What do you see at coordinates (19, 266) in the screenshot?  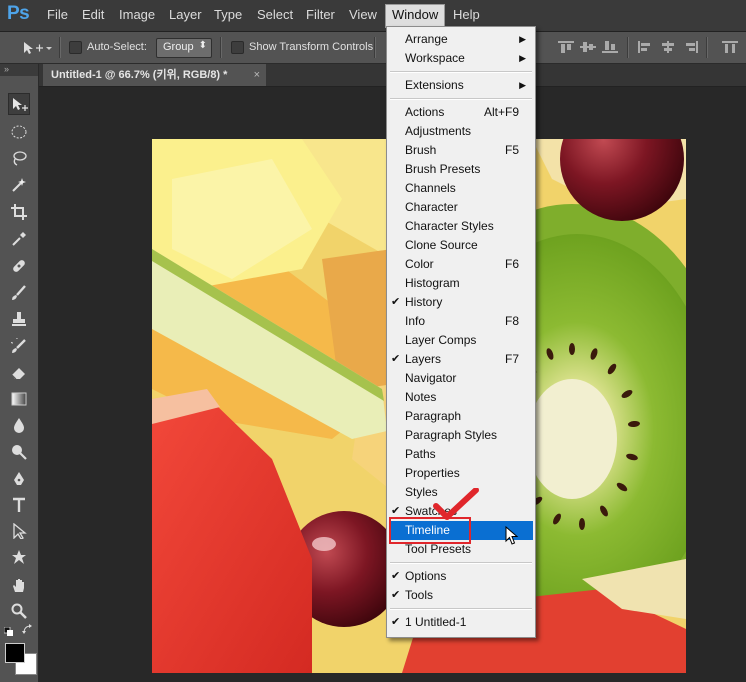 I see `healing-brush-tool-icon` at bounding box center [19, 266].